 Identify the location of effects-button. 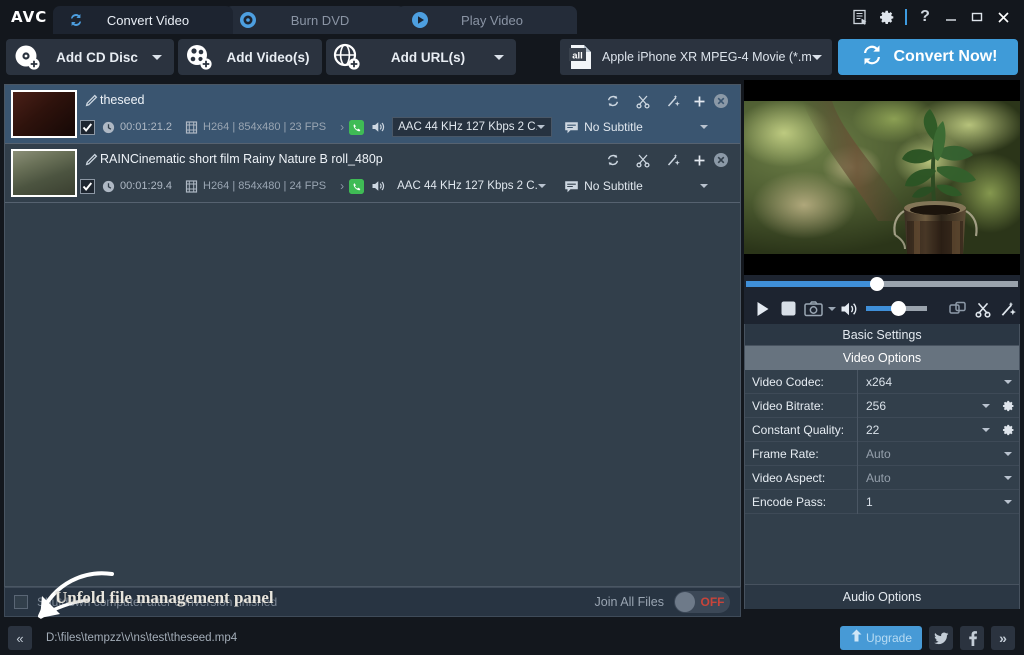
(1007, 308).